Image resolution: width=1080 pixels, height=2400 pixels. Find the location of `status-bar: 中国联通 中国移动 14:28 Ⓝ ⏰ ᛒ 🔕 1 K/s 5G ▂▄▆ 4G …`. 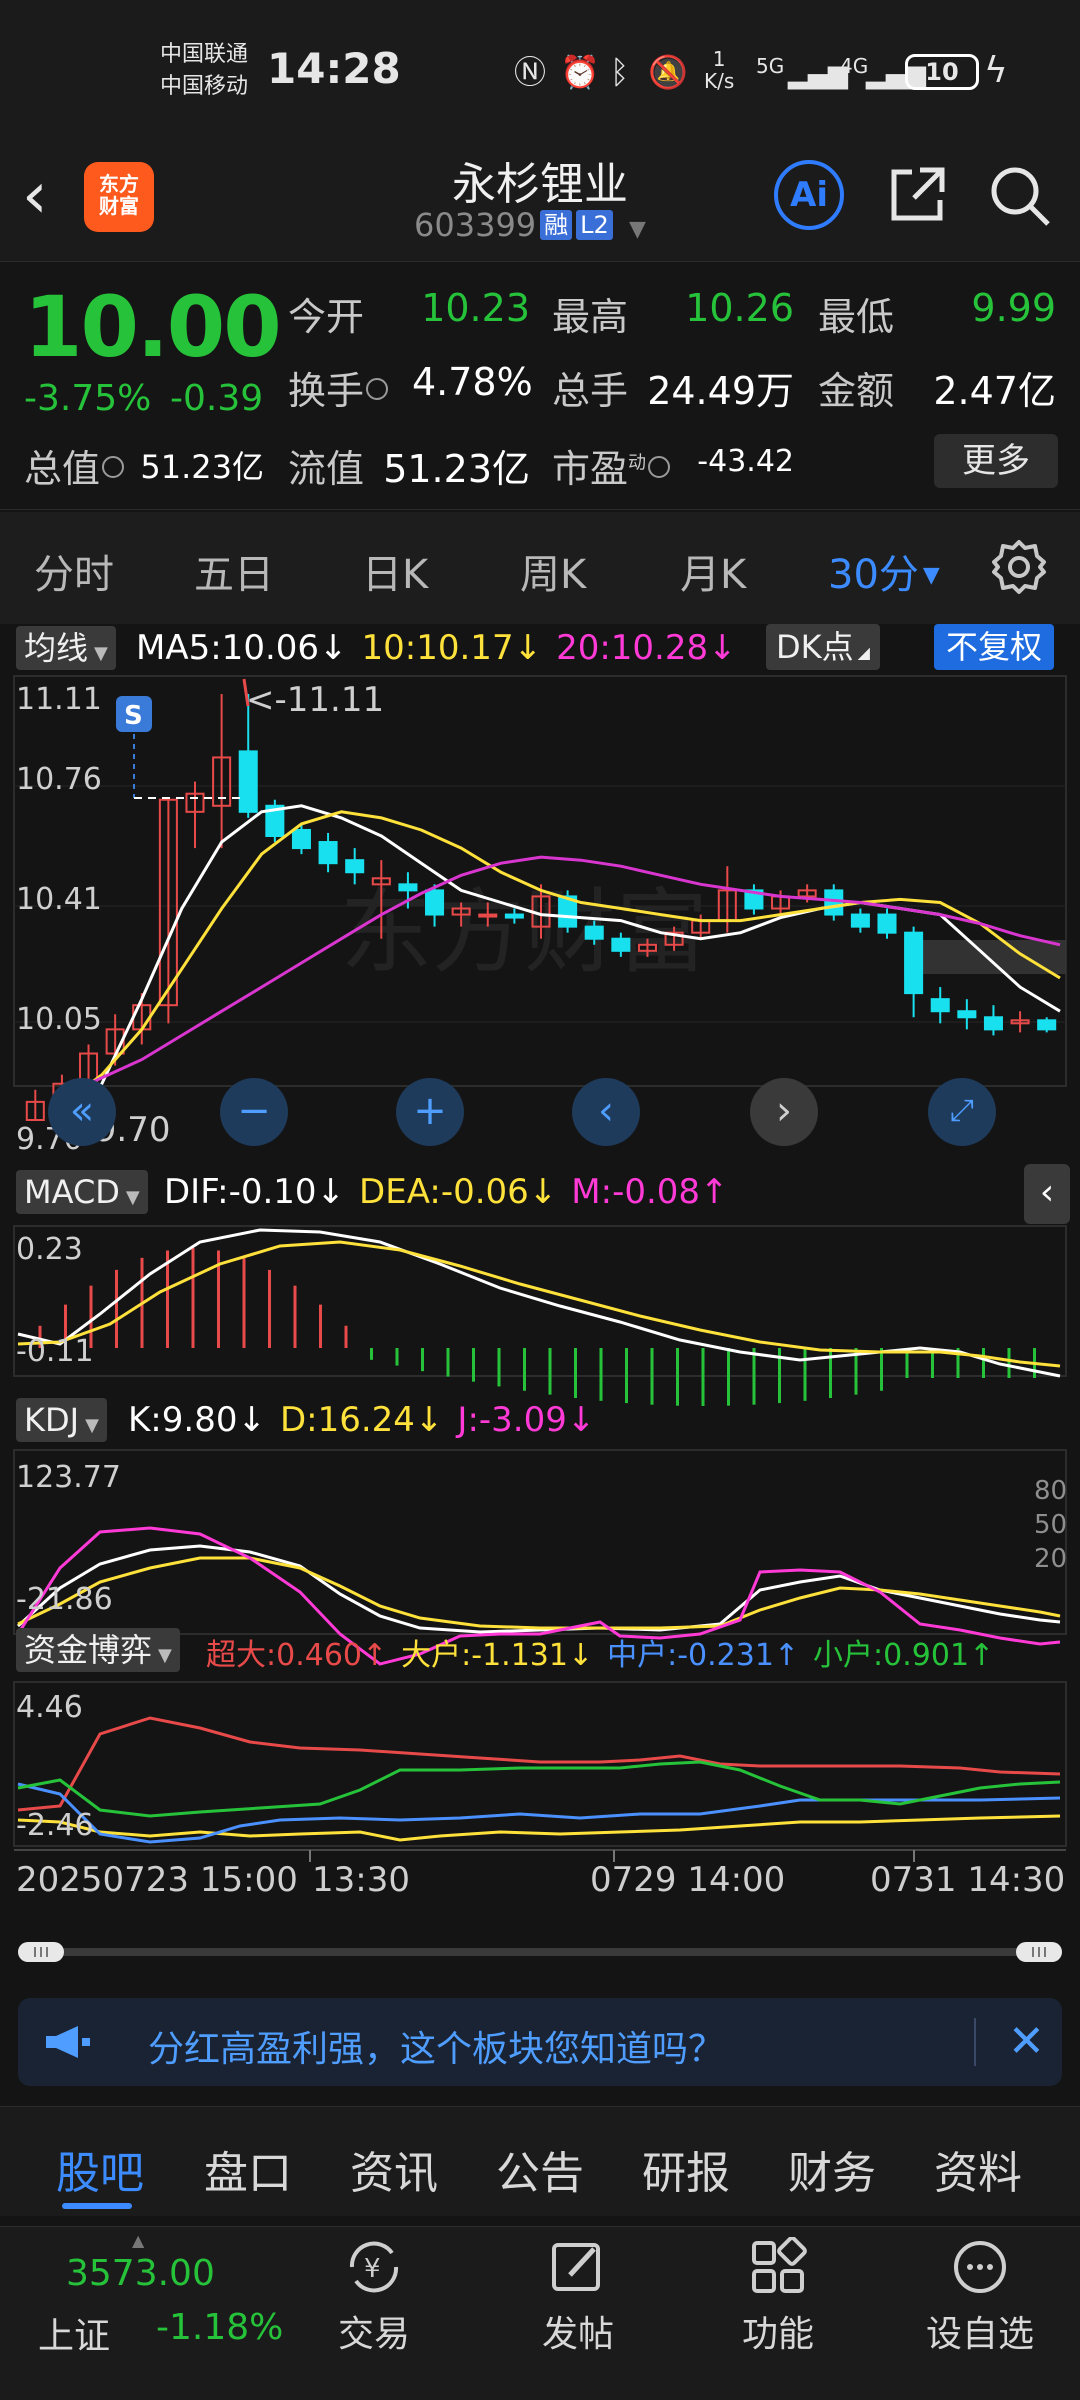

status-bar: 中国联通 中国移动 14:28 Ⓝ ⏰ ᛒ 🔕 1 K/s 5G ▂▄▆ 4G … is located at coordinates (540, 70).